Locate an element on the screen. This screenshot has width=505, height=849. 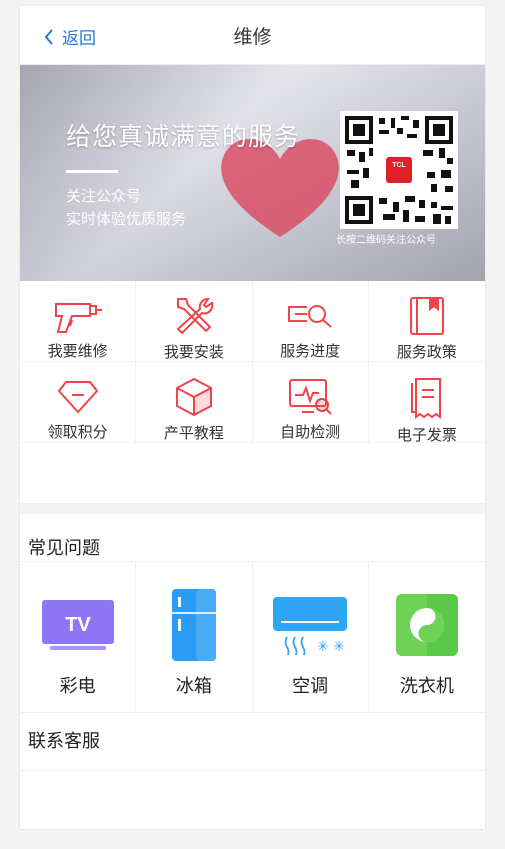
service-install: 我要安装 is located at coordinates (194, 321).